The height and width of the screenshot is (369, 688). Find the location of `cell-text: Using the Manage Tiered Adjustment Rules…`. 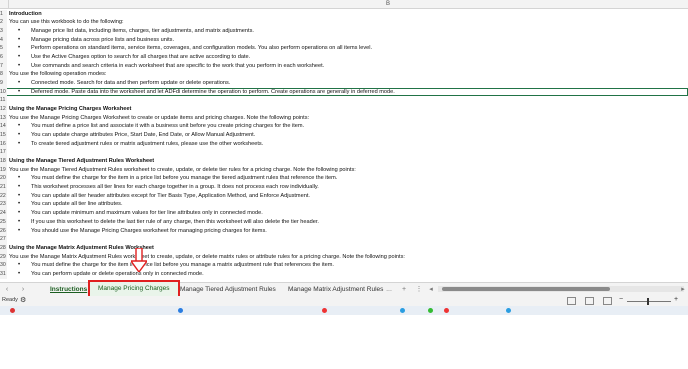

cell-text: Using the Manage Tiered Adjustment Rules… is located at coordinates (81, 161).